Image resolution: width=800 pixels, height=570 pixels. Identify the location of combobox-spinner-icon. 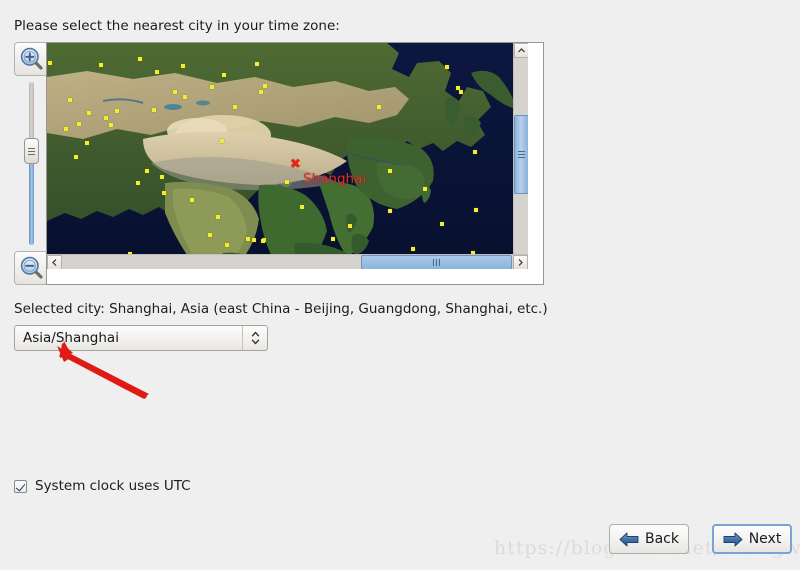
(254, 338).